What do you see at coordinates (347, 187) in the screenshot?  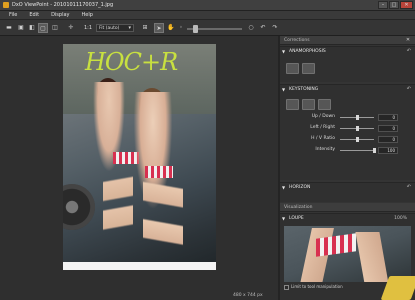 I see `horizon-title: ▼ HORIZON ↶` at bounding box center [347, 187].